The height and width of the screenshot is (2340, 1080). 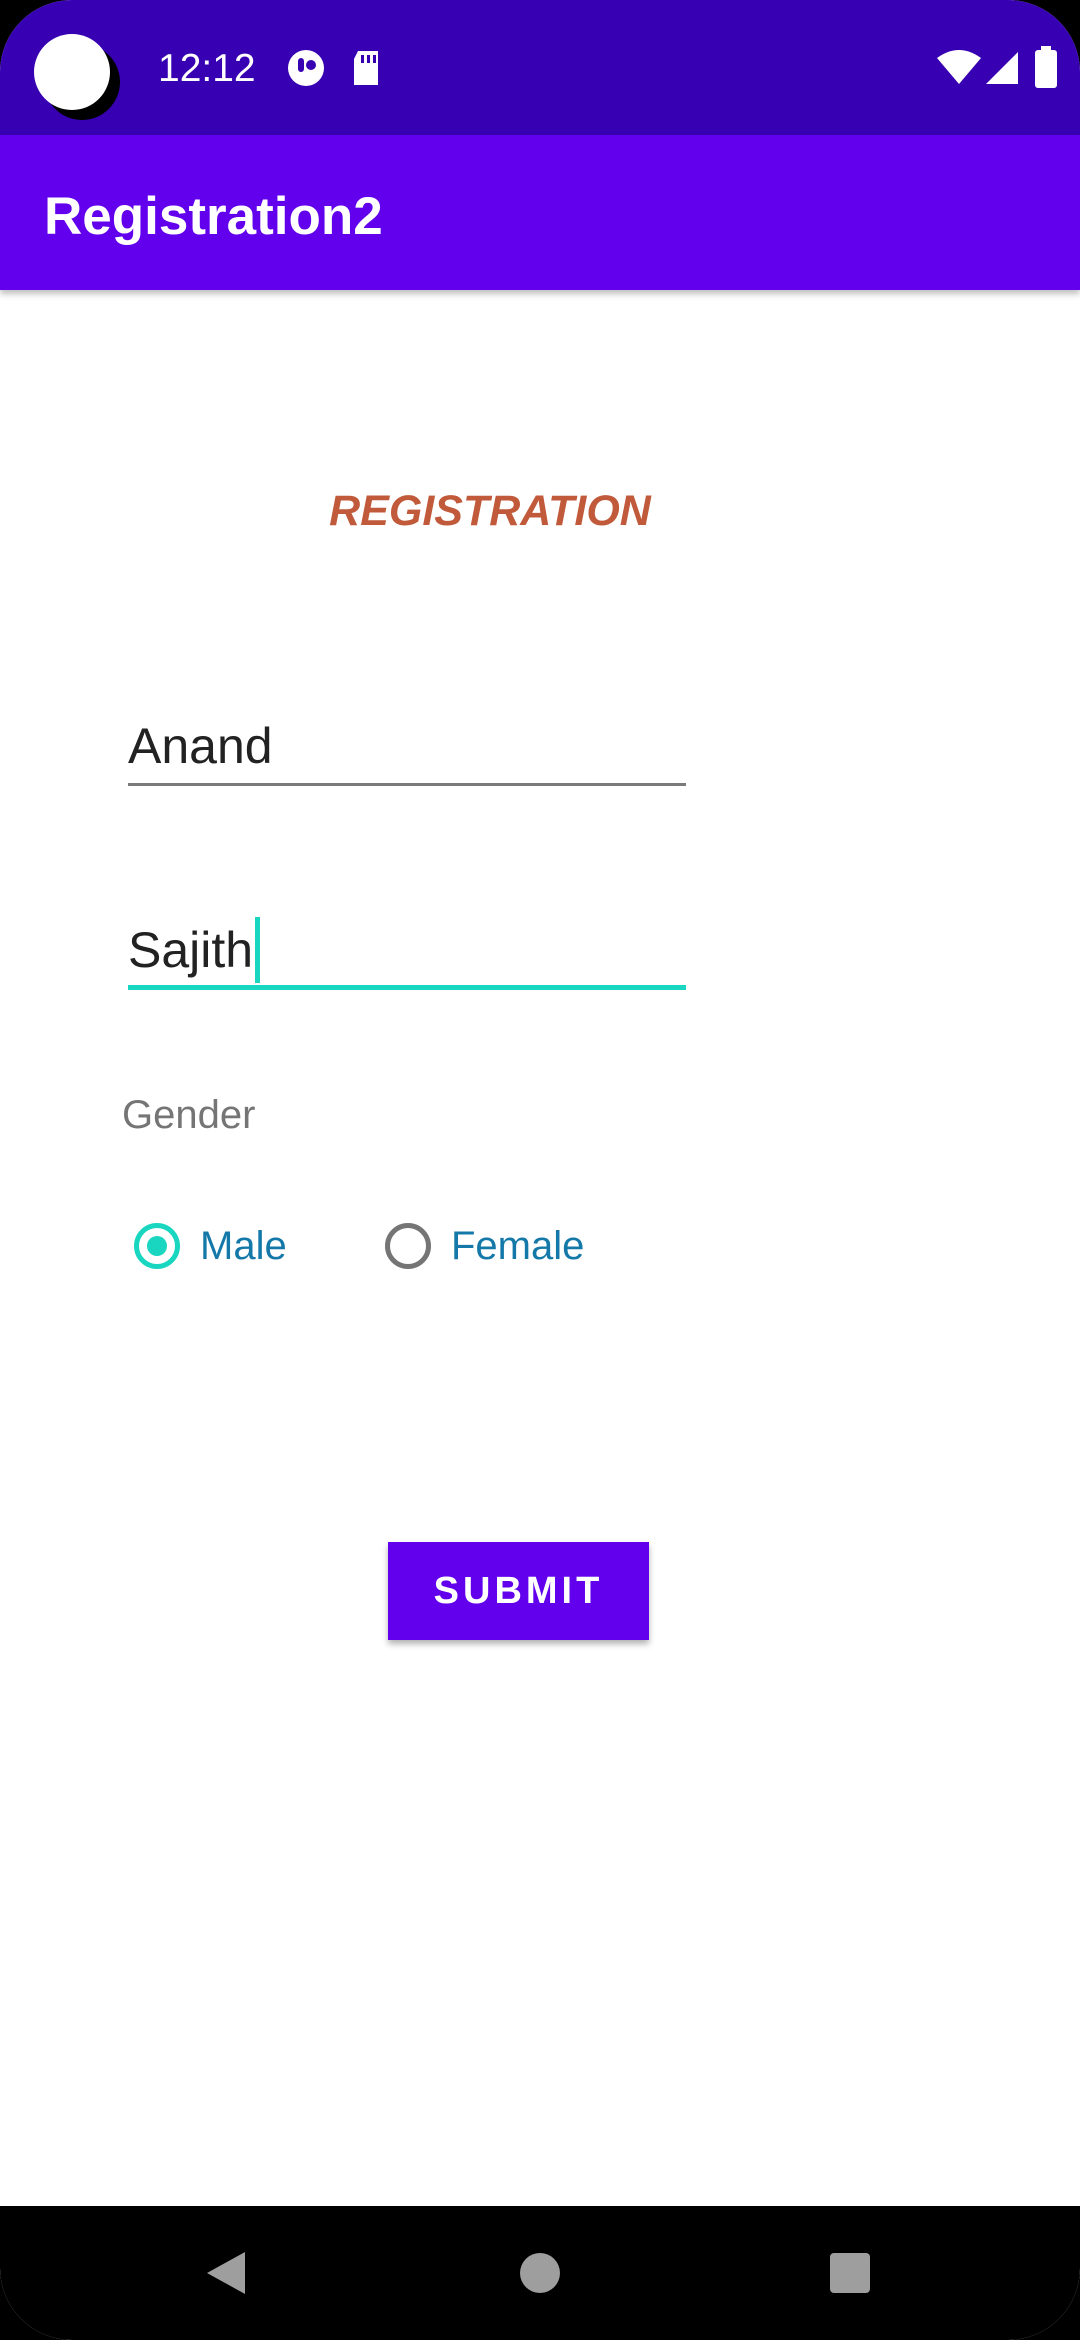 I want to click on home-icon, so click(x=540, y=2273).